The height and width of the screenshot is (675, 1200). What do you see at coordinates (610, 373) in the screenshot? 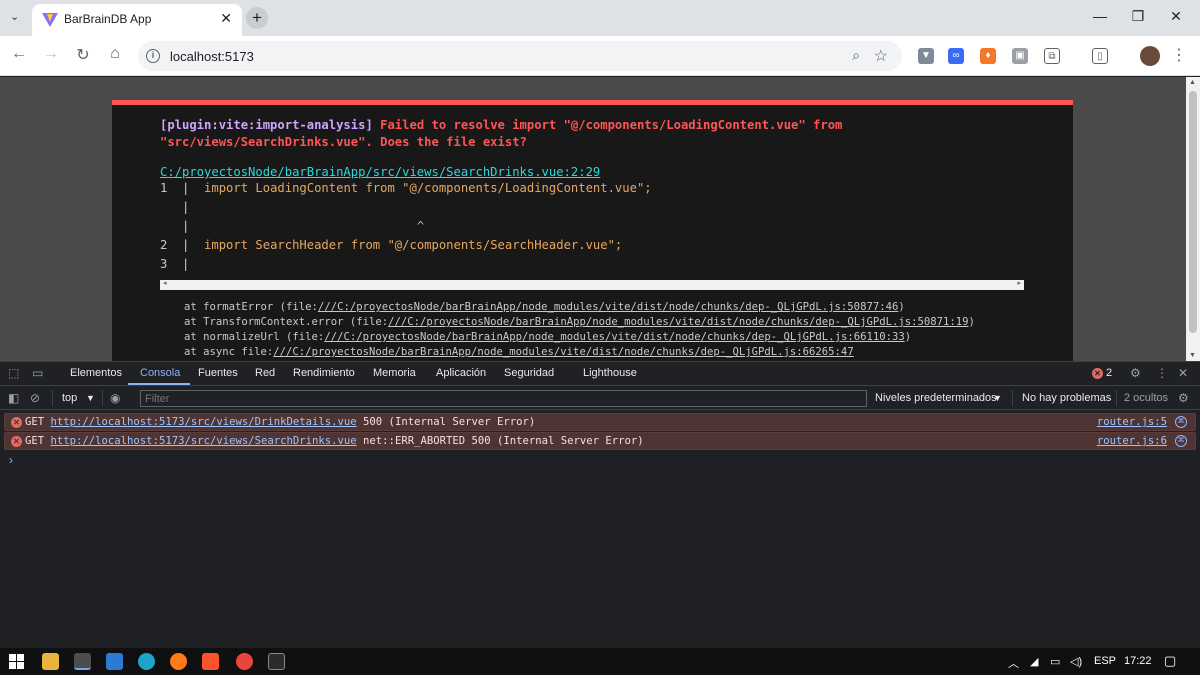
I see `devtools-tab-lighthouse: Lighthouse` at bounding box center [610, 373].